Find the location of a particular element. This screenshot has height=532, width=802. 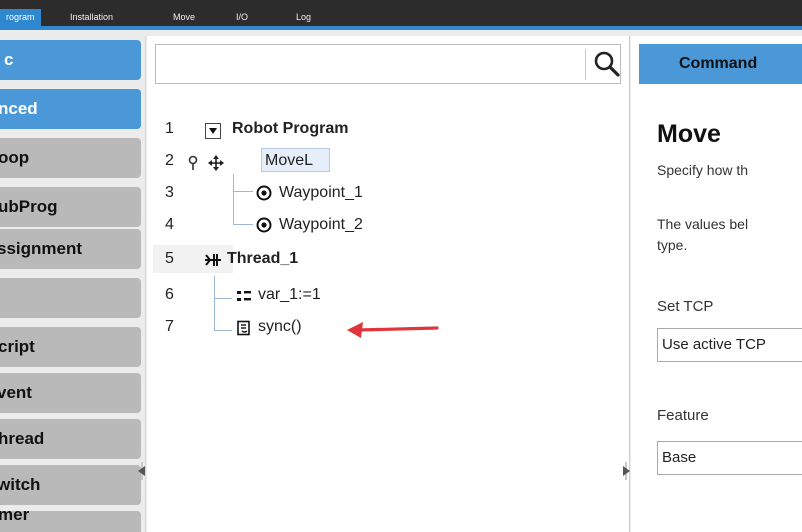

command-title: Move is located at coordinates (689, 134).